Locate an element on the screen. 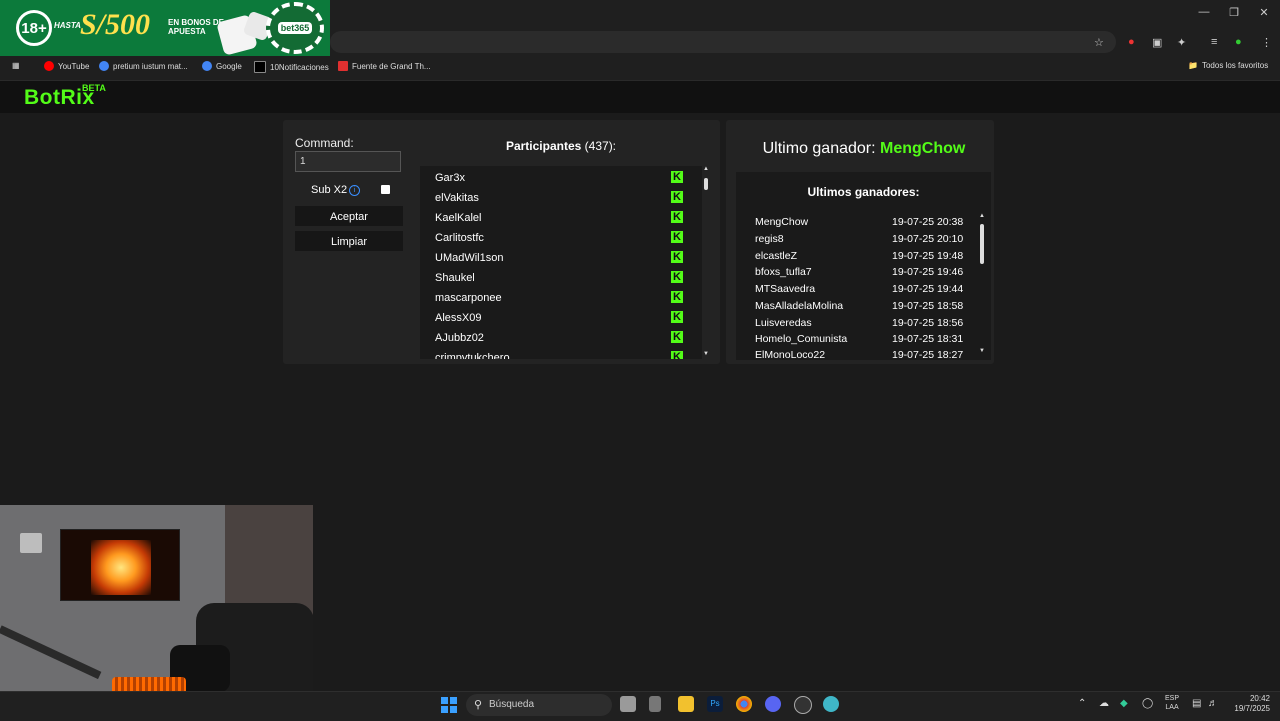 This screenshot has height=721, width=1280. heater is located at coordinates (149, 684).